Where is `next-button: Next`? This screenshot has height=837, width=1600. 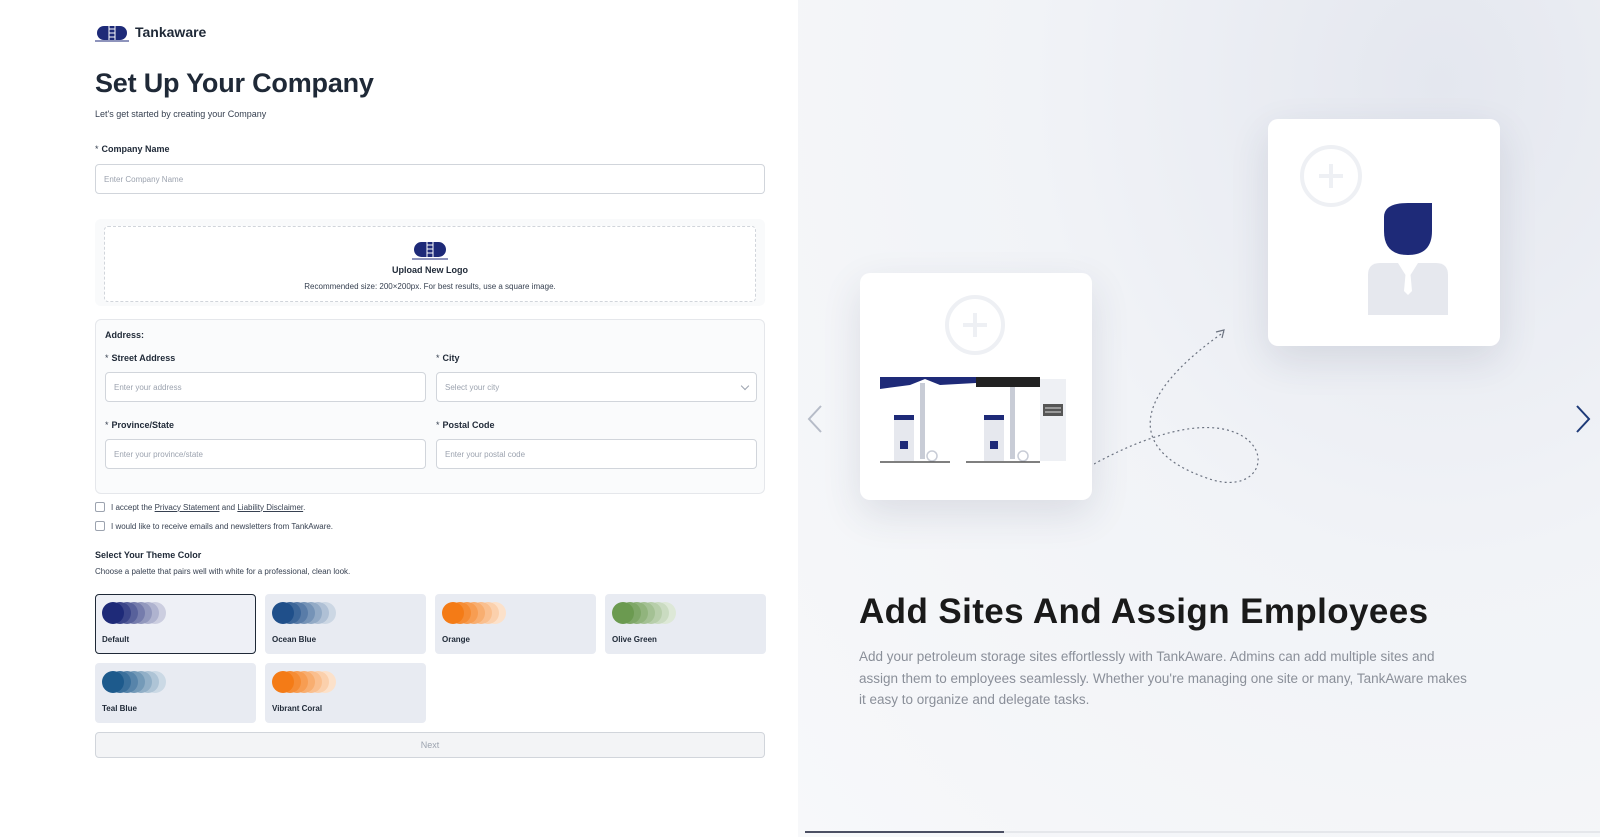
next-button: Next is located at coordinates (430, 745).